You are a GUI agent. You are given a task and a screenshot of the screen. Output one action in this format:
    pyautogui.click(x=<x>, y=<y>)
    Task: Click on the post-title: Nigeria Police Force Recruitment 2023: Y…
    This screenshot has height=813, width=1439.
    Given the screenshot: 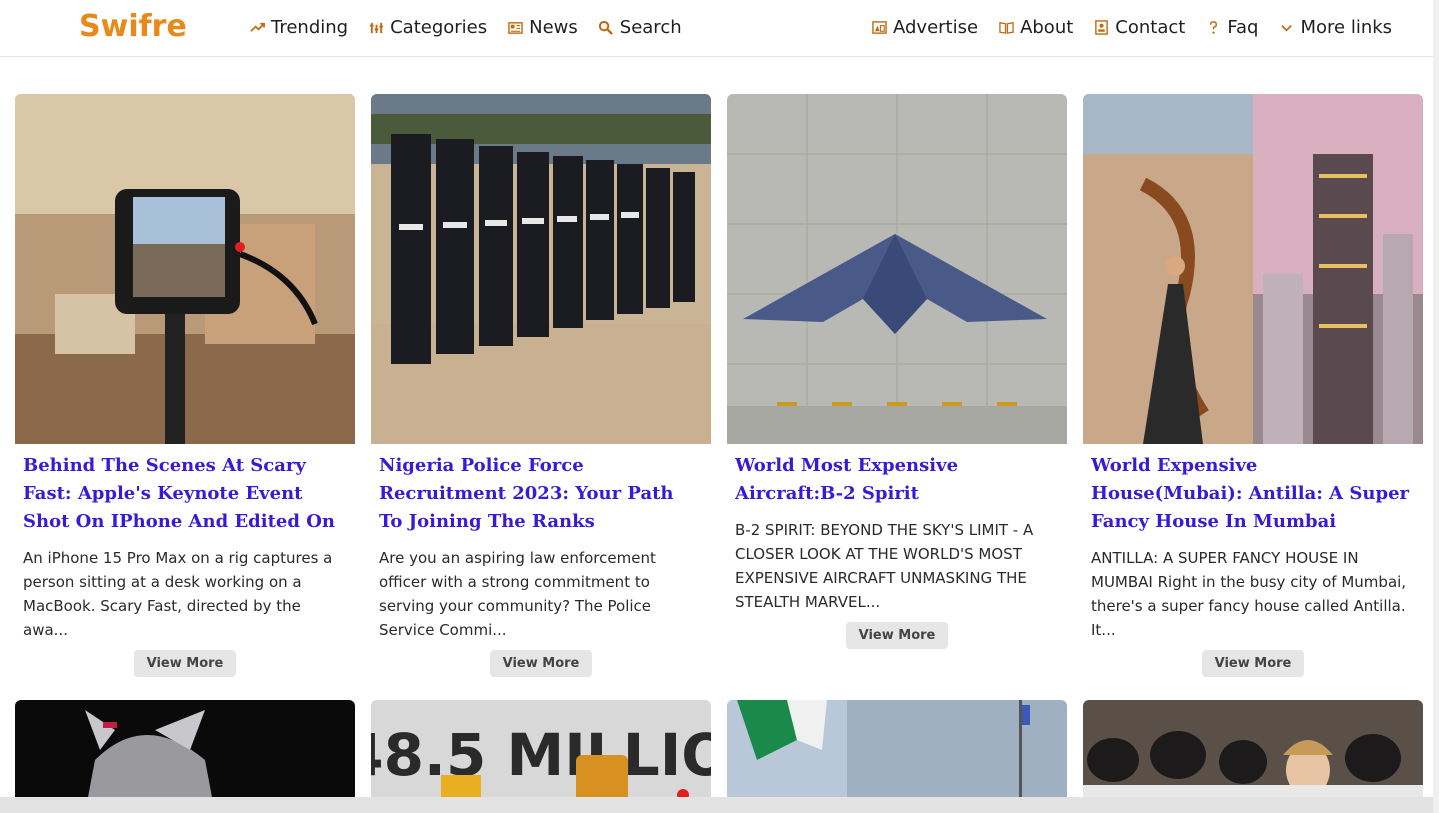 What is the action you would take?
    pyautogui.click(x=541, y=494)
    